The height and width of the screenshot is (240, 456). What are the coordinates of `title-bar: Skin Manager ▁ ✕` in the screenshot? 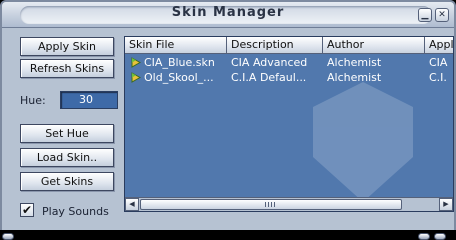 It's located at (228, 15).